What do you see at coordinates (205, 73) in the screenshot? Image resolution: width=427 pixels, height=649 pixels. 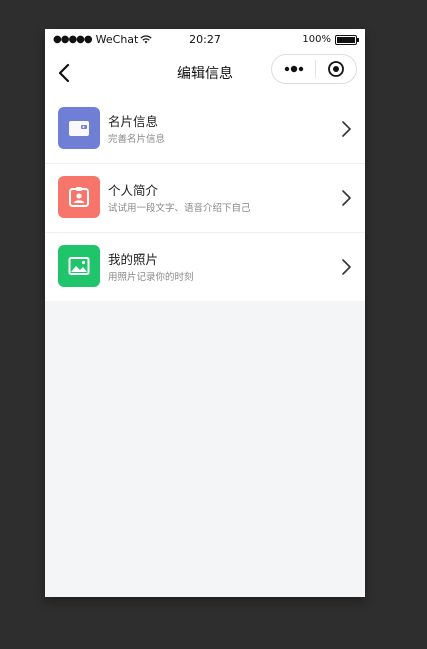 I see `navigation-bar: 编辑信息` at bounding box center [205, 73].